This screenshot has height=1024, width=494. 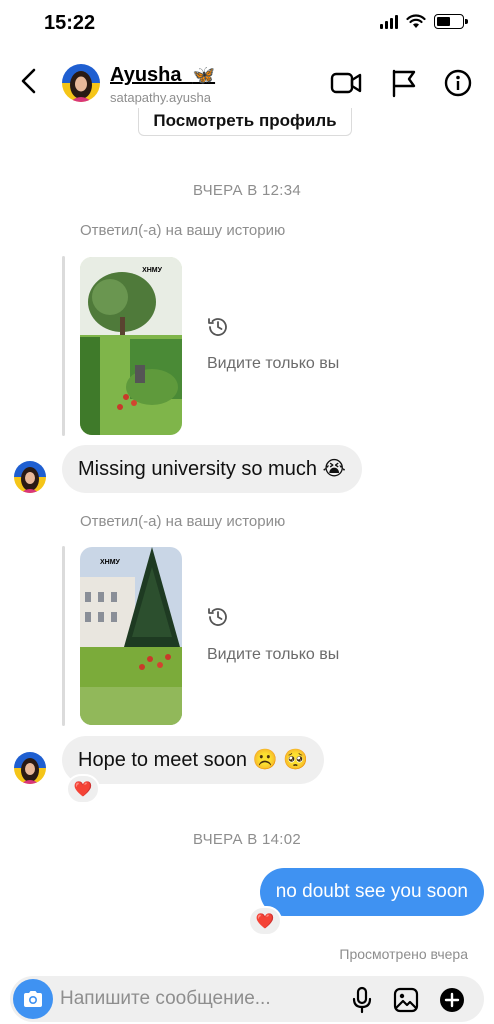 I want to click on flag-icon, so click(x=404, y=83).